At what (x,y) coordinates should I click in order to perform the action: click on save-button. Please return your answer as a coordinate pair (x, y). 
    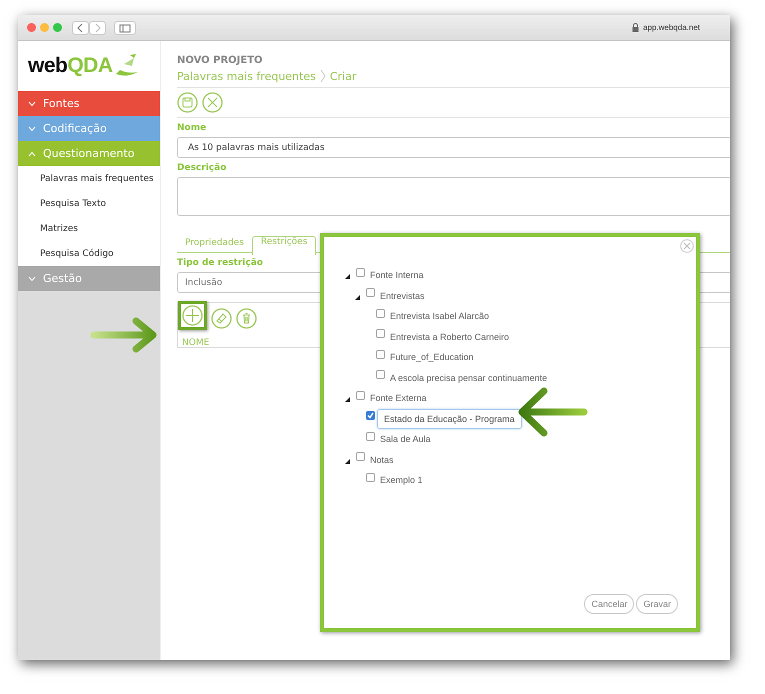
    Looking at the image, I should click on (187, 102).